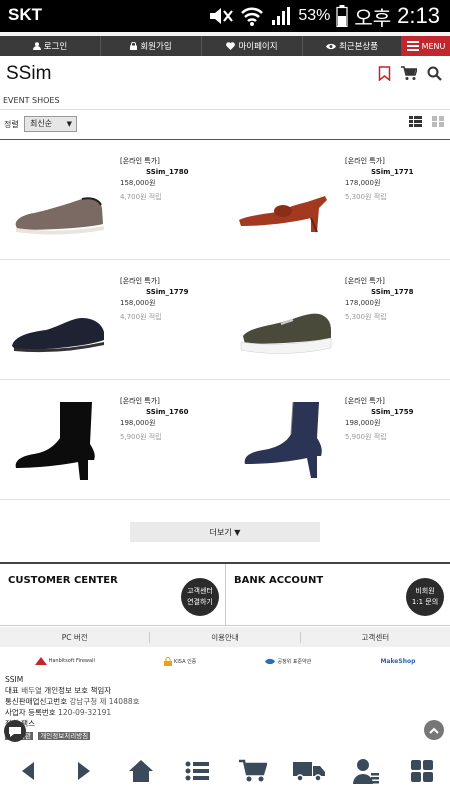 Image resolution: width=450 pixels, height=800 pixels. What do you see at coordinates (183, 412) in the screenshot?
I see `product-code: SSim_1760` at bounding box center [183, 412].